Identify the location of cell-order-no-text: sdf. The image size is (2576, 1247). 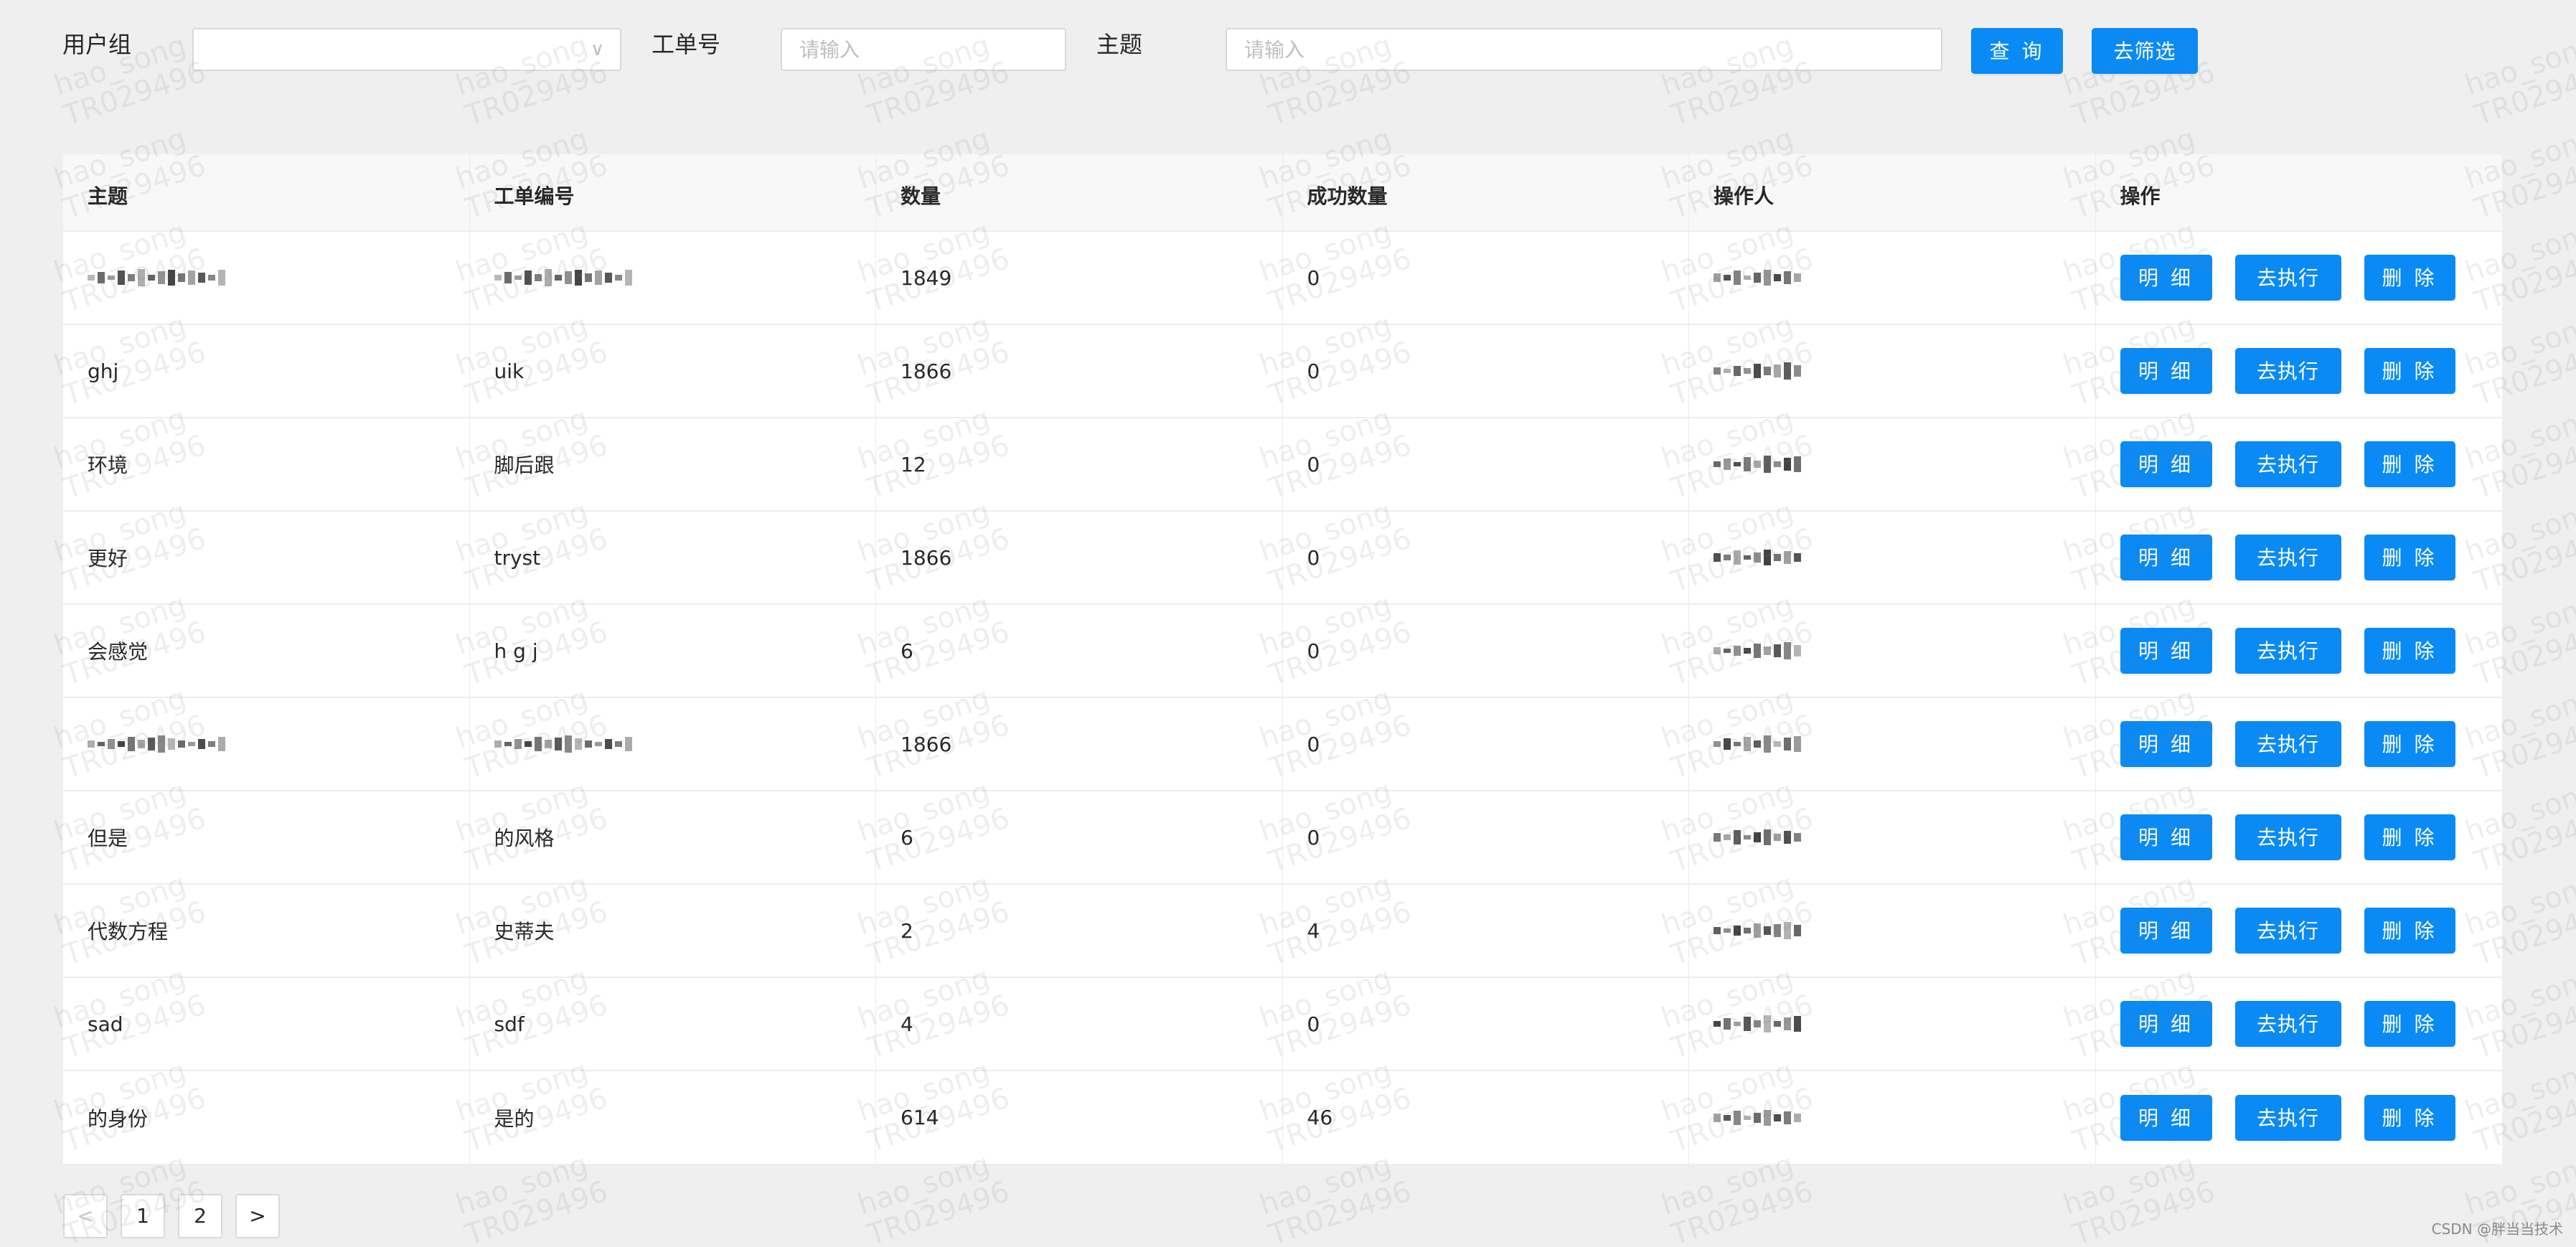
(509, 1024).